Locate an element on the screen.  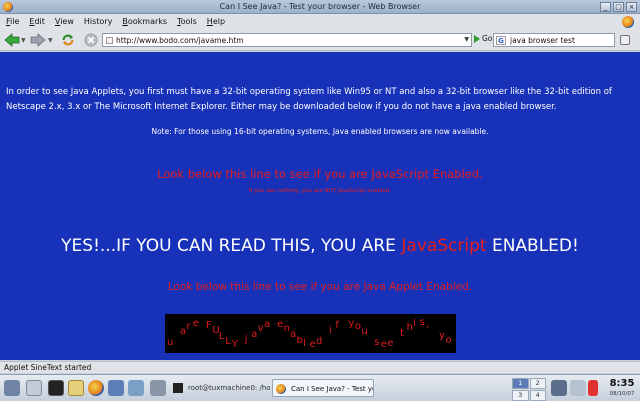
window-controls: _ □ × is located at coordinates (618, 7).